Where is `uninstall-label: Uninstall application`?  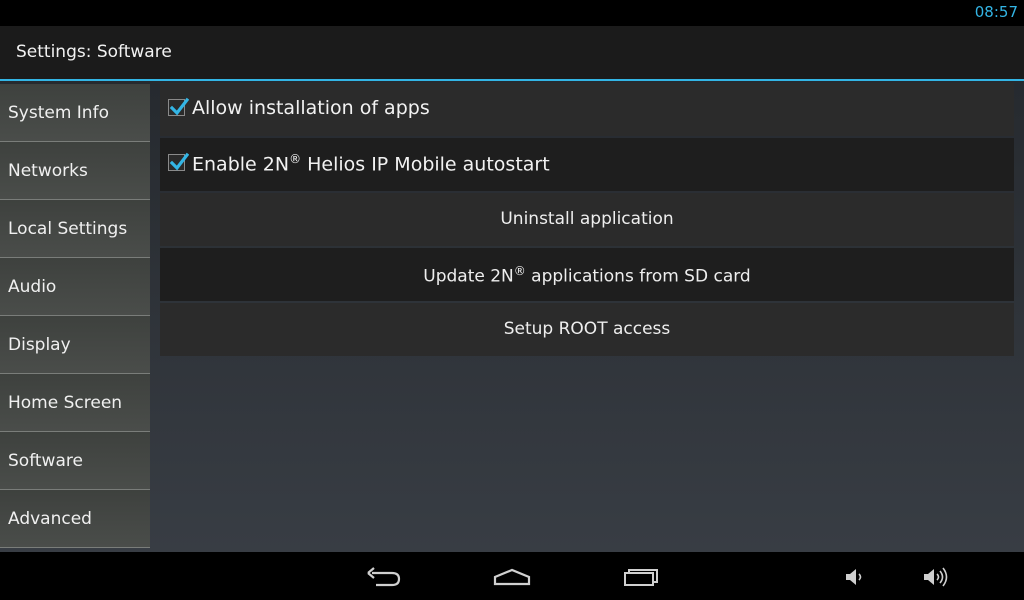
uninstall-label: Uninstall application is located at coordinates (587, 219).